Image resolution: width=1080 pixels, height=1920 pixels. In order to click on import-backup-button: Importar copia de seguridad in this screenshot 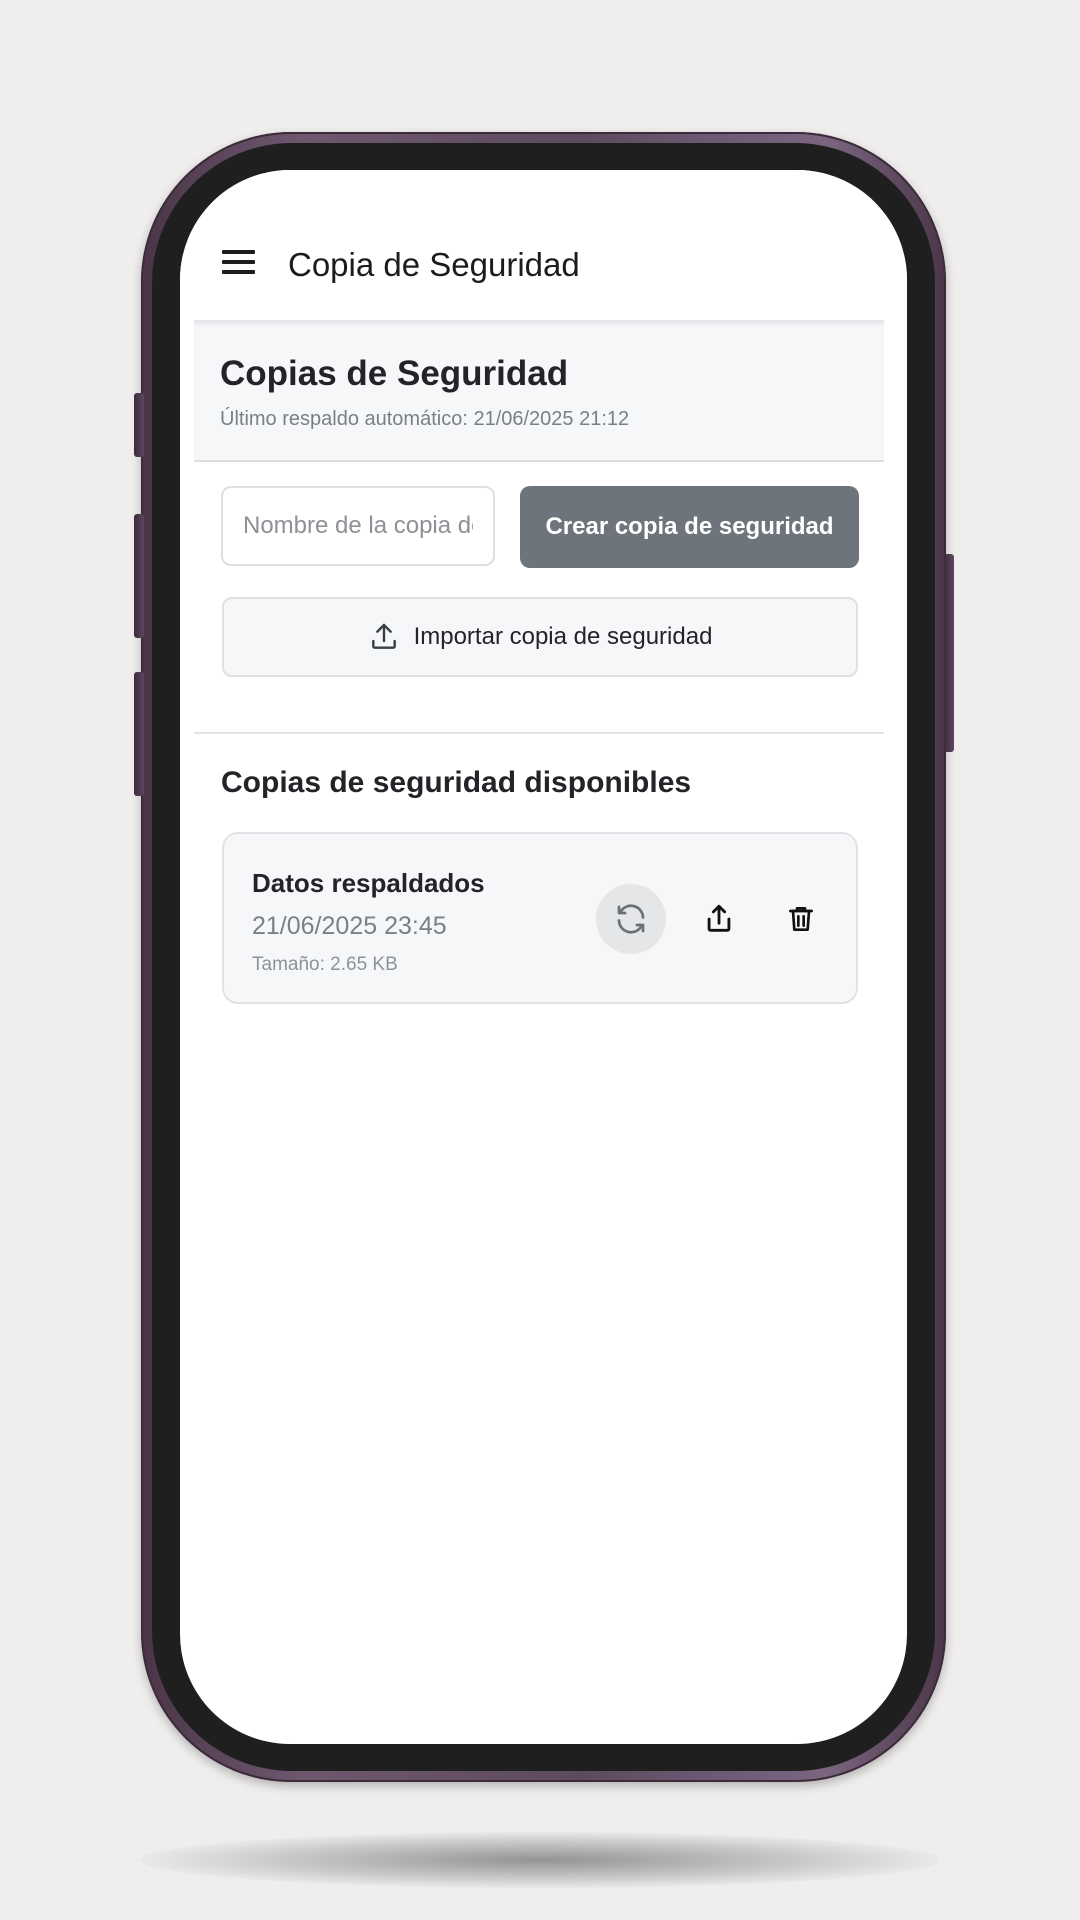, I will do `click(540, 637)`.